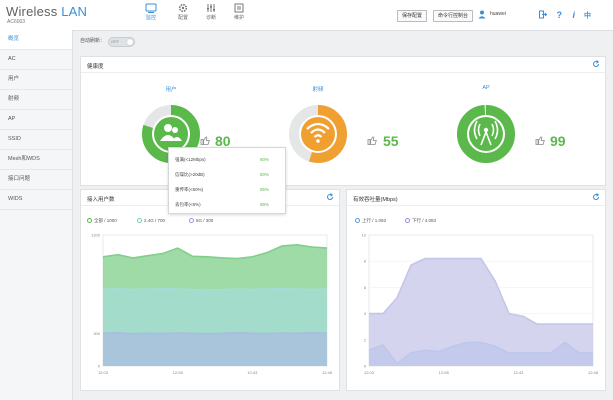 This screenshot has width=613, height=400. What do you see at coordinates (558, 141) in the screenshot?
I see `gauge-ap-score: 99` at bounding box center [558, 141].